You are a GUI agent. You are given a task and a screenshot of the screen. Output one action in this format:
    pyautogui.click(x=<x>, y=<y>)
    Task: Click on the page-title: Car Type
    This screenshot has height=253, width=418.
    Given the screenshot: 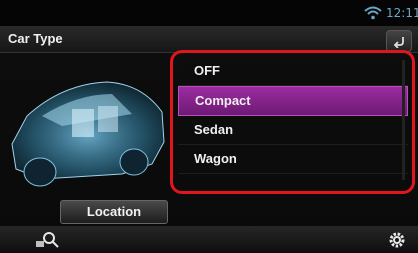 What is the action you would take?
    pyautogui.click(x=35, y=38)
    